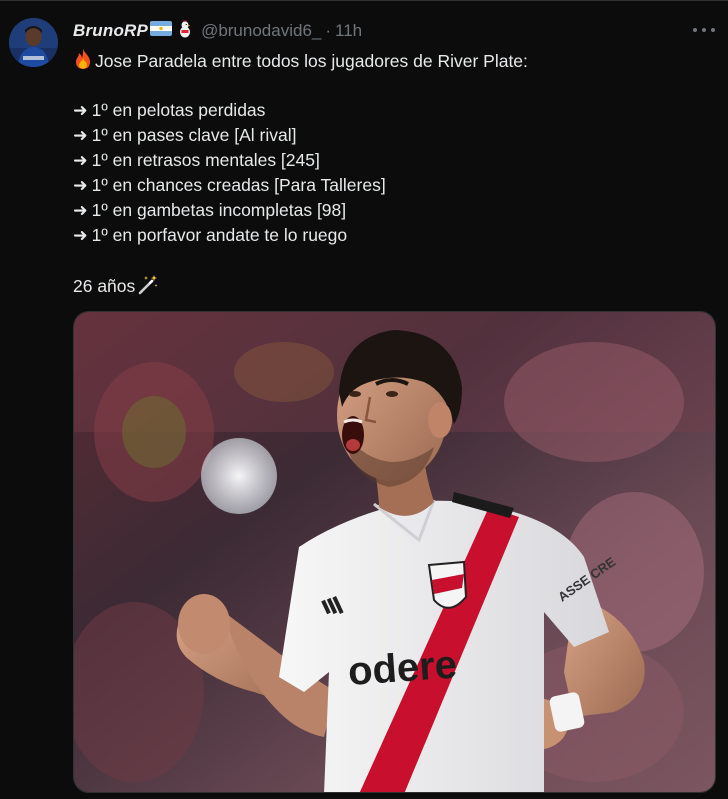 This screenshot has height=799, width=728. What do you see at coordinates (388, 110) in the screenshot?
I see `list-item: ➜ 1º en pelotas perdidas` at bounding box center [388, 110].